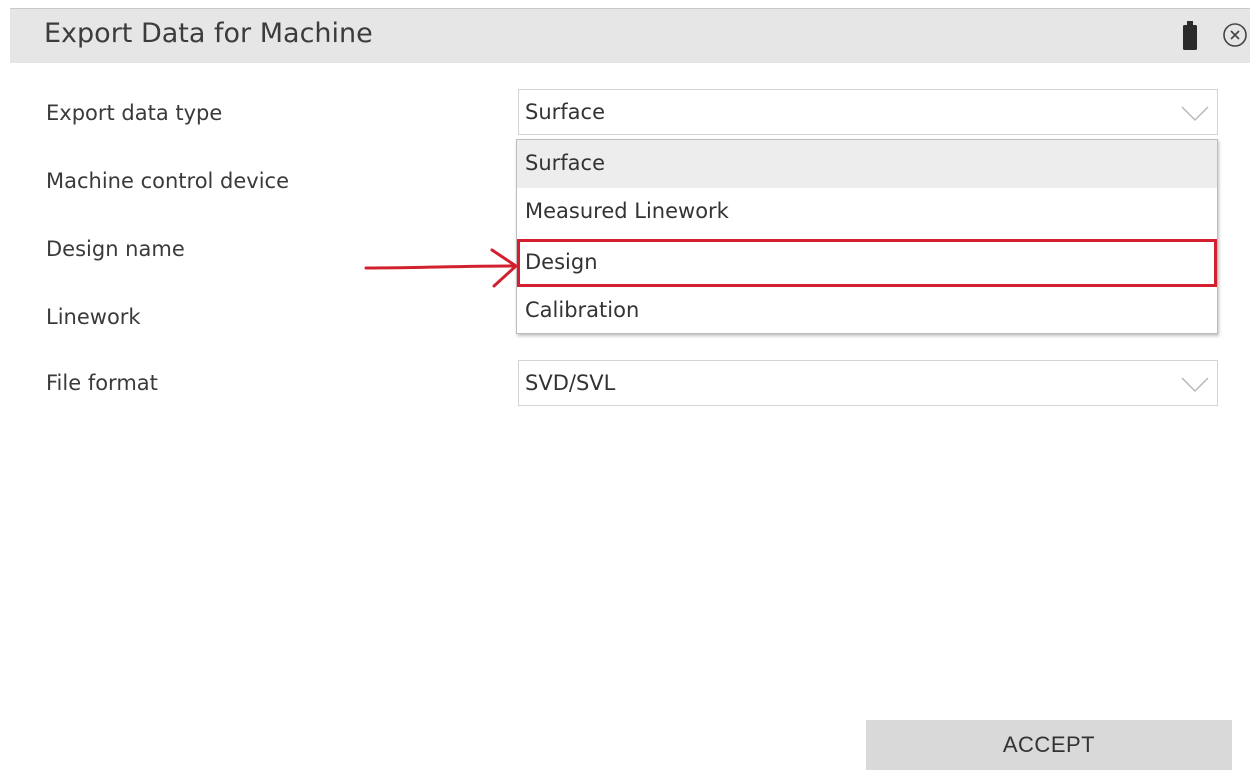 The height and width of the screenshot is (782, 1250). Describe the element at coordinates (868, 383) in the screenshot. I see `file-format-select: SVD/SVL` at that location.